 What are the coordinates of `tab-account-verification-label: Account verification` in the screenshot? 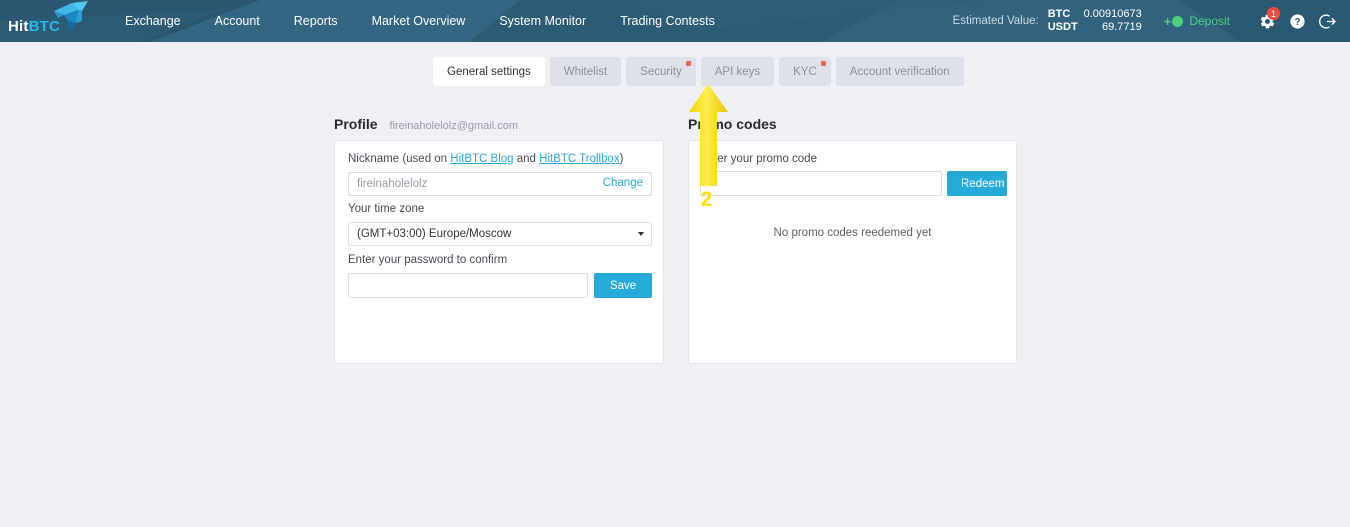 It's located at (899, 71).